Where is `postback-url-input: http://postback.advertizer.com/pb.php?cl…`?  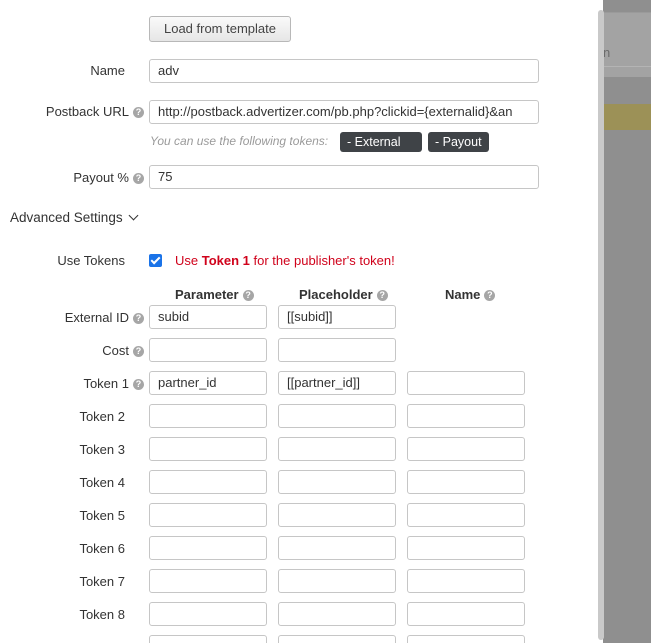
postback-url-input: http://postback.advertizer.com/pb.php?cl… is located at coordinates (344, 112).